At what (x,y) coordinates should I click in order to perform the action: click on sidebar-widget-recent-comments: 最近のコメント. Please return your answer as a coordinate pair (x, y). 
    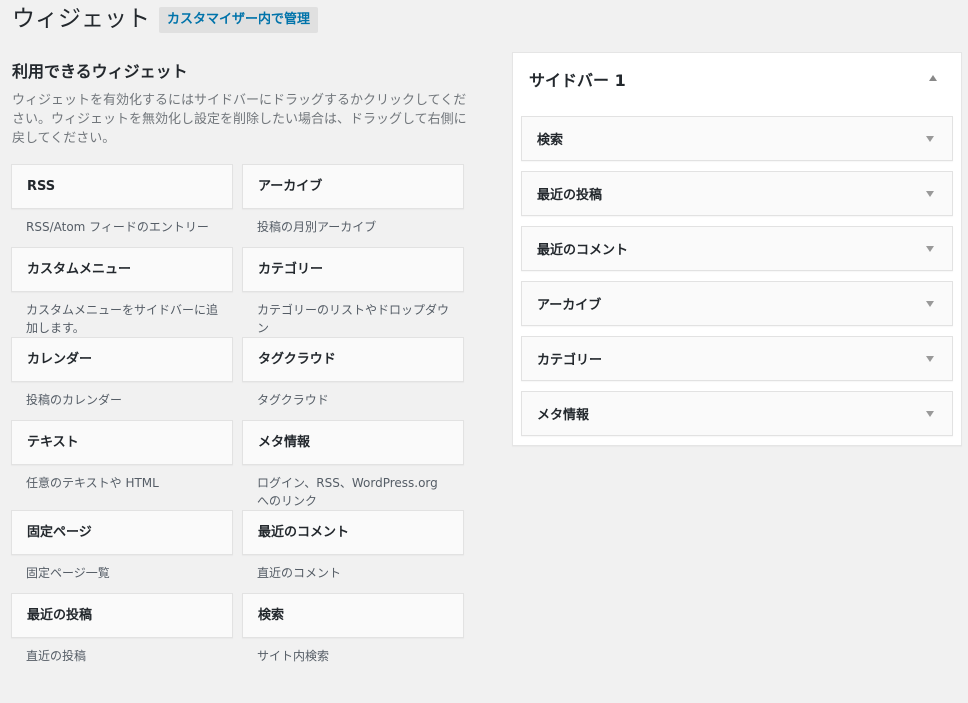
    Looking at the image, I should click on (737, 248).